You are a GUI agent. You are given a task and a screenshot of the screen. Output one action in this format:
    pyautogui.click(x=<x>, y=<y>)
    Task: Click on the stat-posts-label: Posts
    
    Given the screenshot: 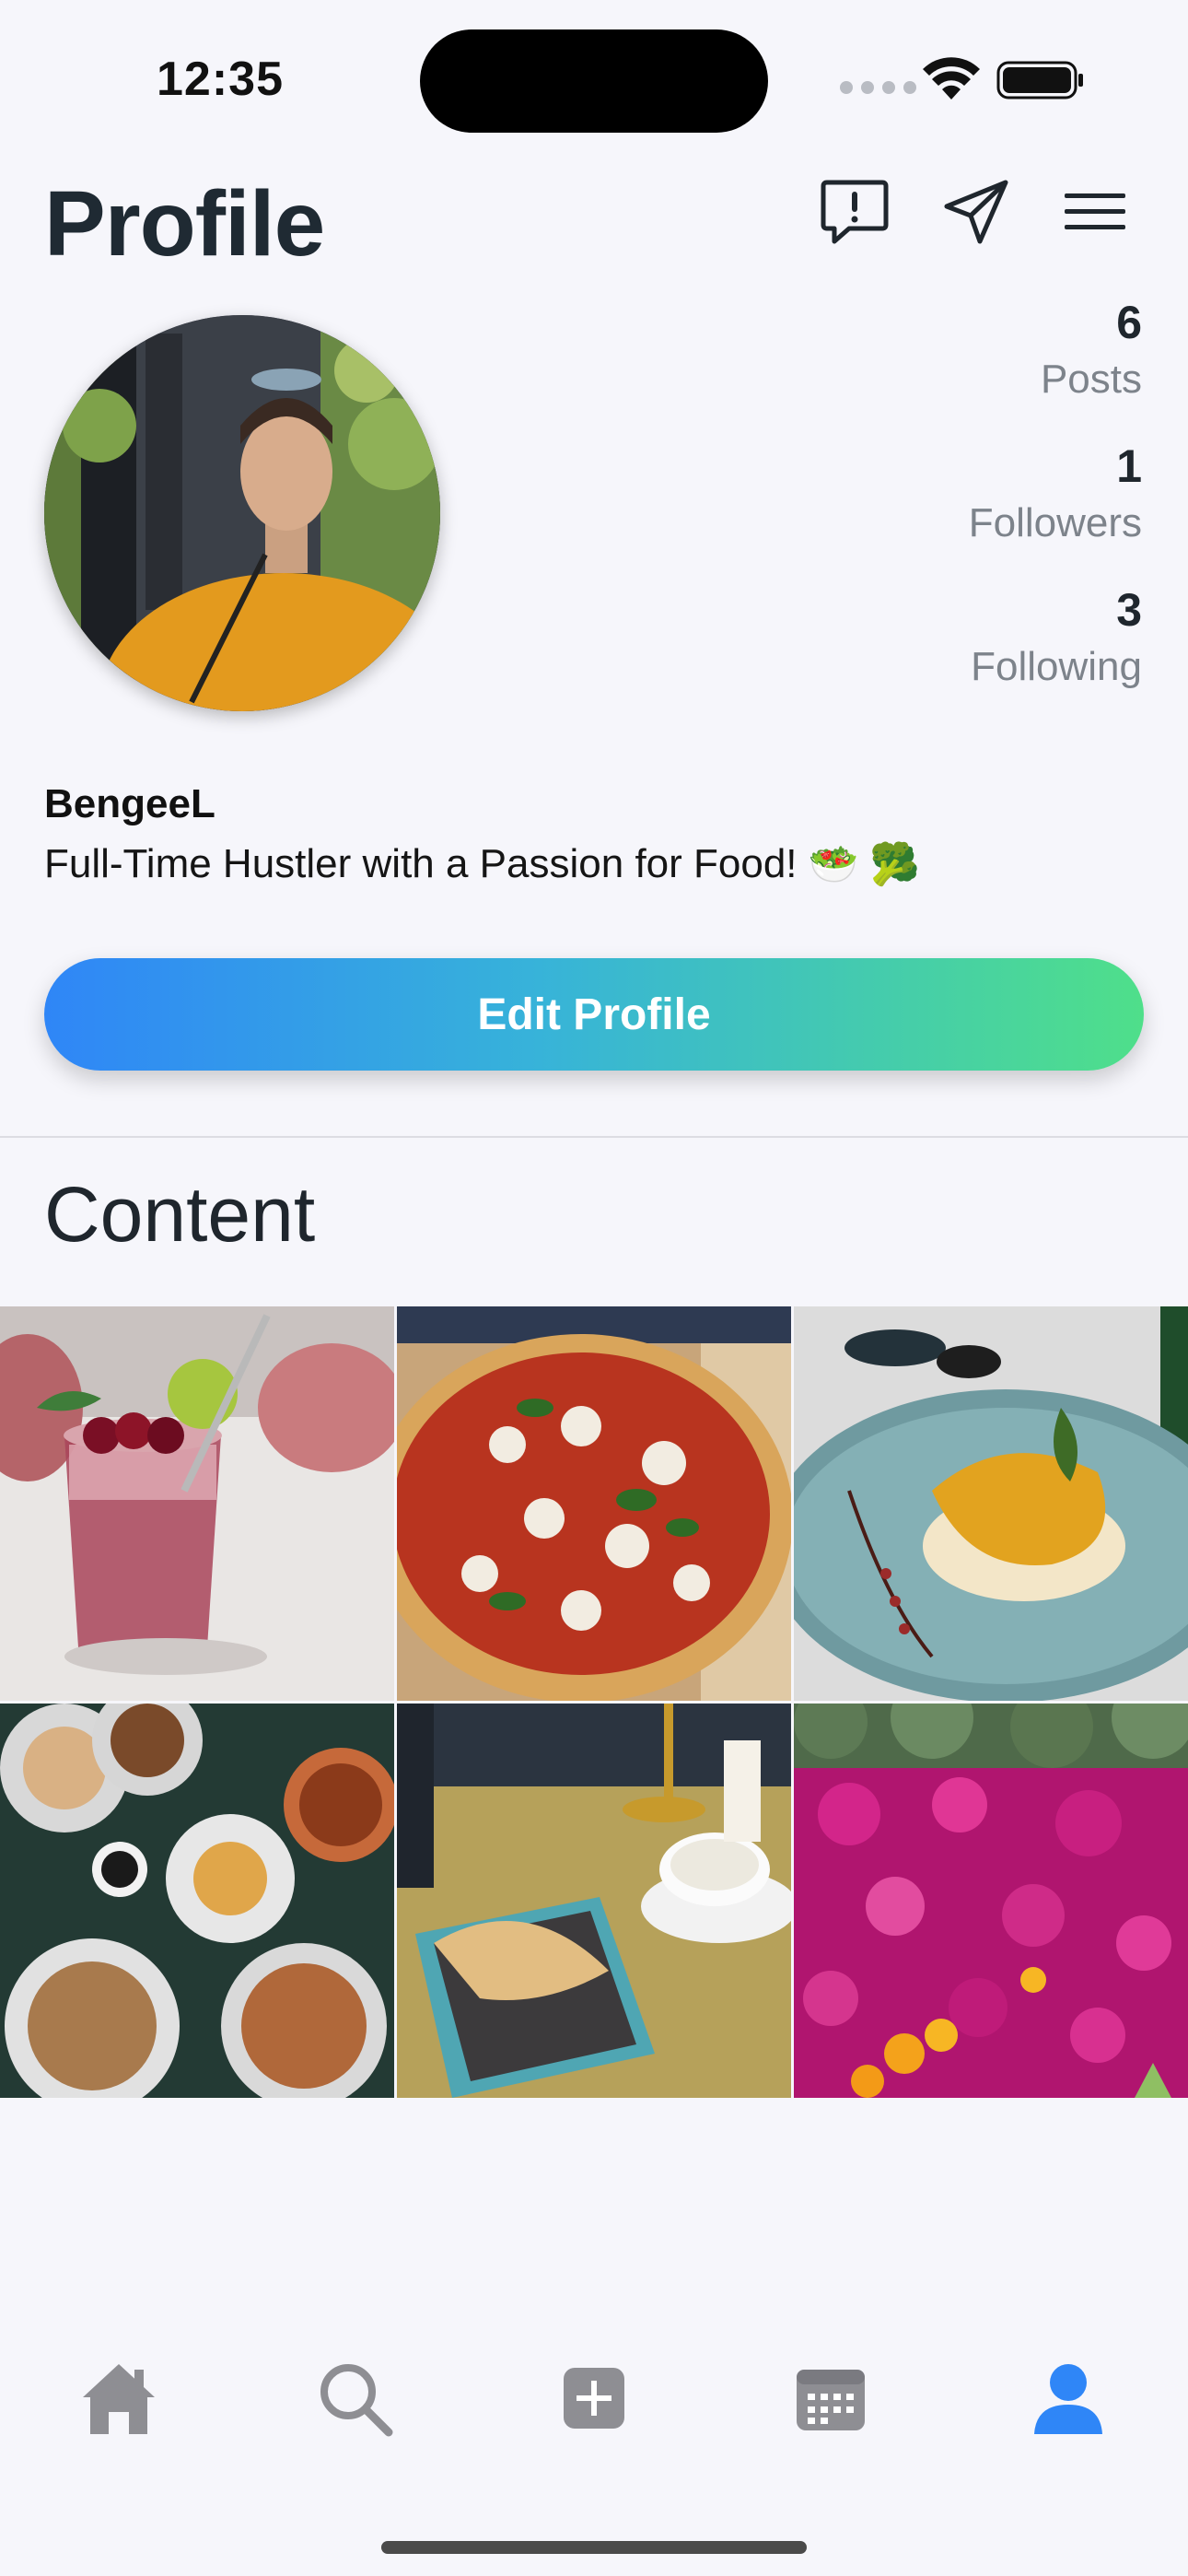 What is the action you would take?
    pyautogui.click(x=1091, y=379)
    